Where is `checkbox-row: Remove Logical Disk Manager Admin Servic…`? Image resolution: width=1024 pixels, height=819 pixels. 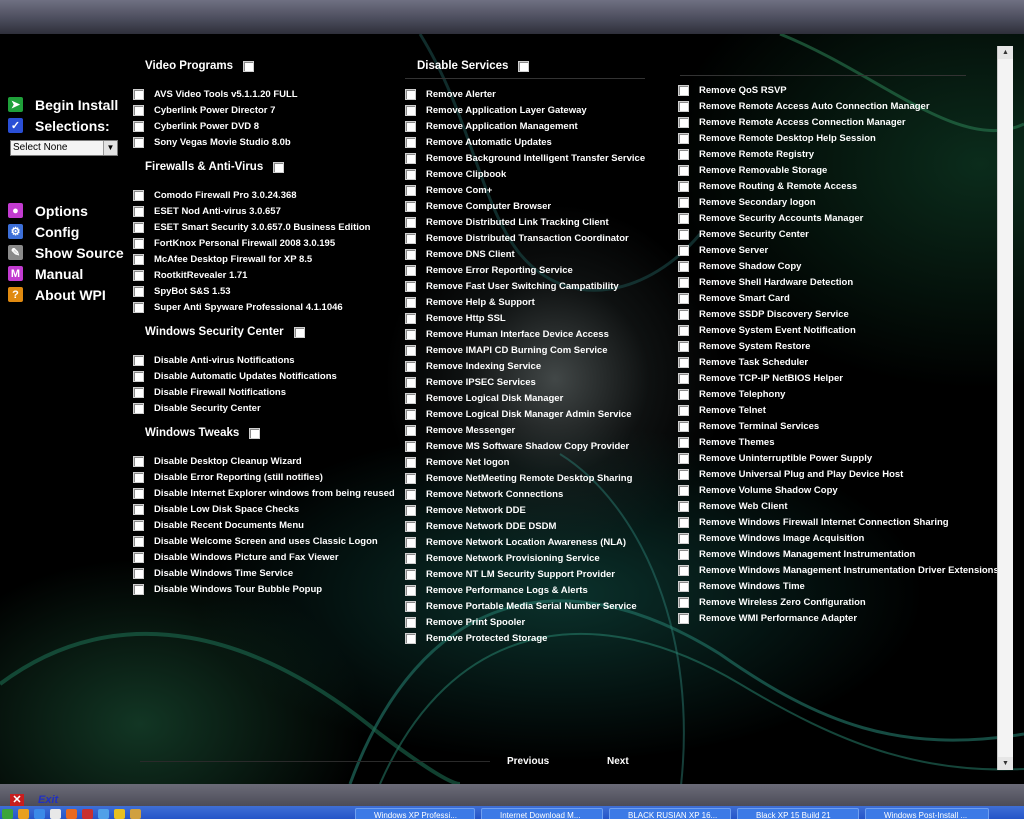 checkbox-row: Remove Logical Disk Manager Admin Servic… is located at coordinates (540, 414).